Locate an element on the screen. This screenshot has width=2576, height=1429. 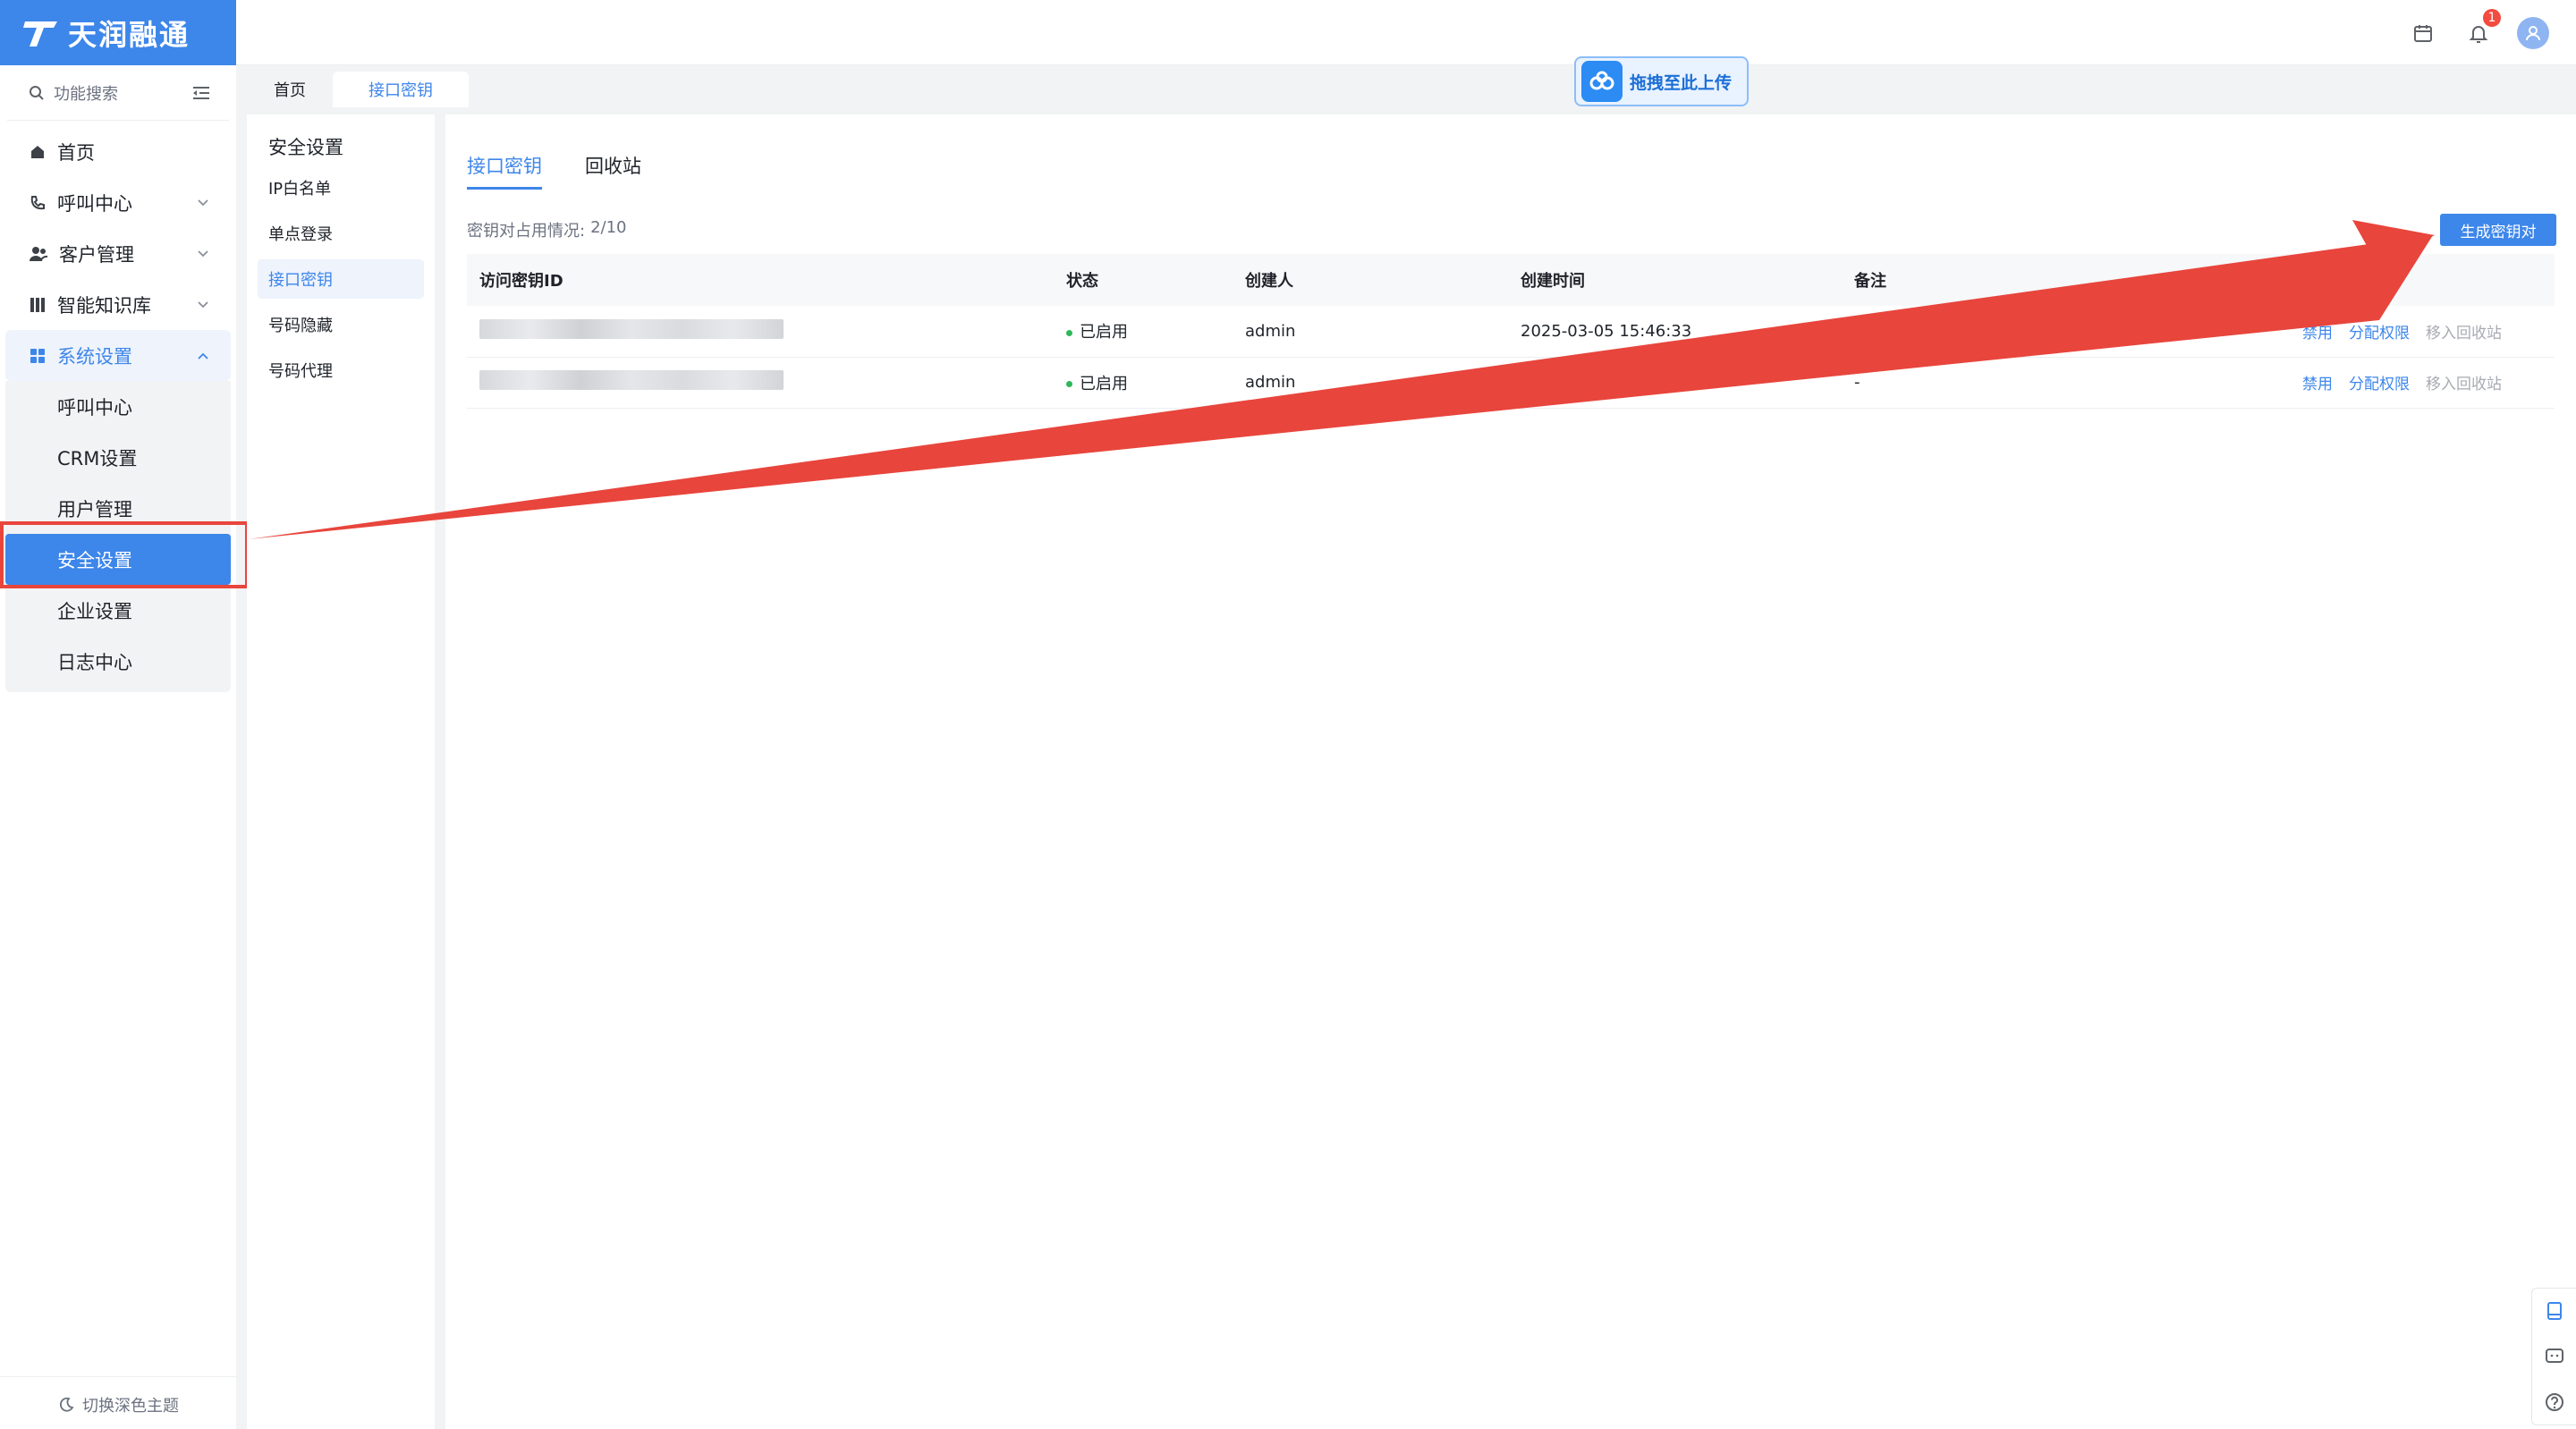
home-icon is located at coordinates (37, 151).